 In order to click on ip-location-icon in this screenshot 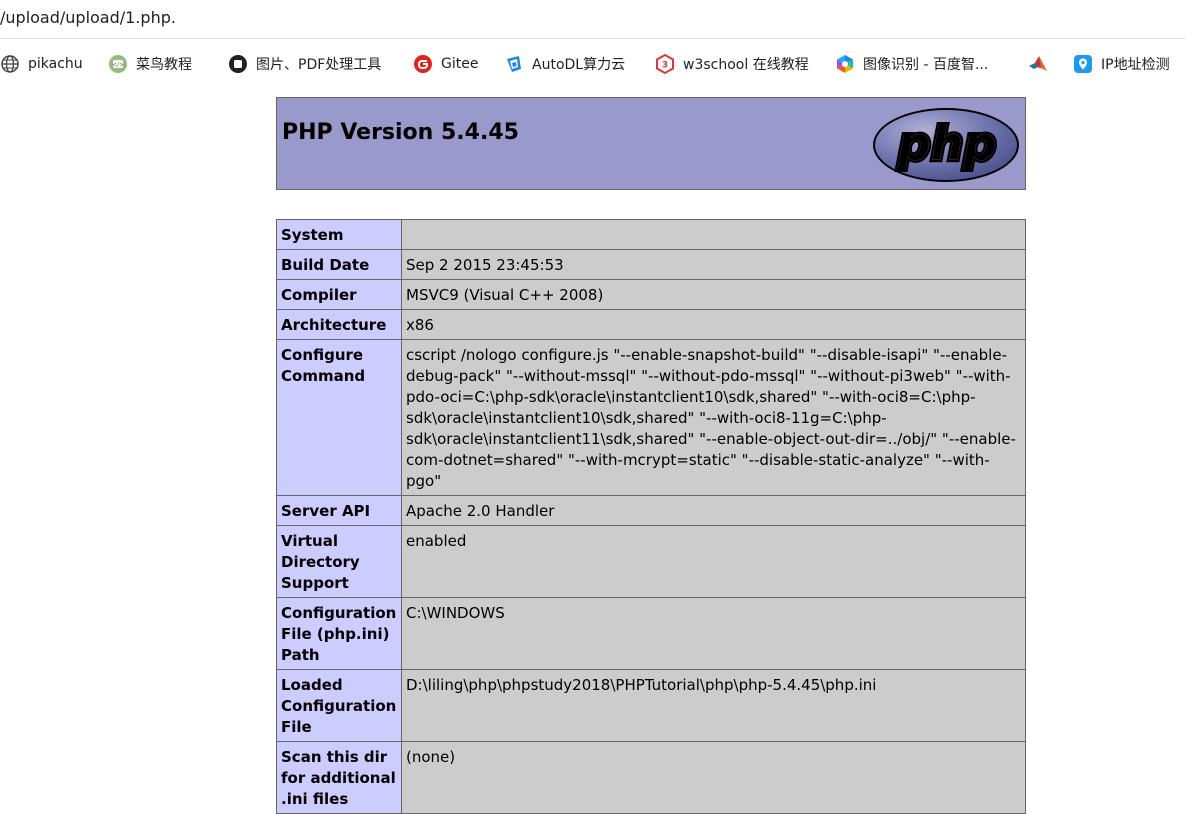, I will do `click(1083, 64)`.